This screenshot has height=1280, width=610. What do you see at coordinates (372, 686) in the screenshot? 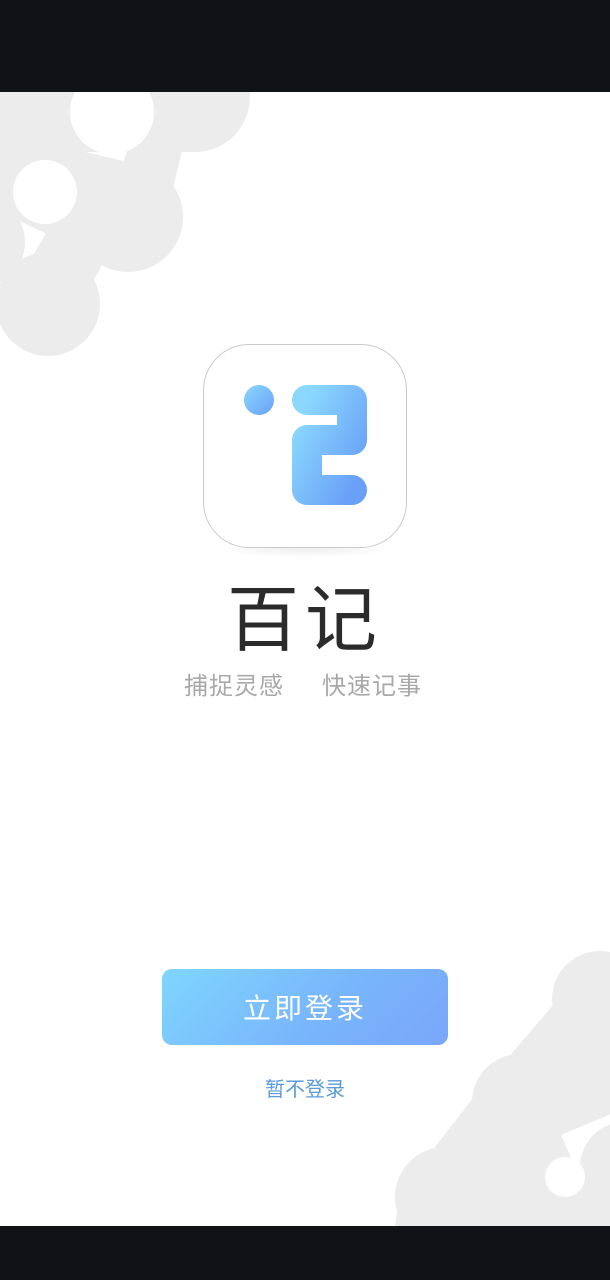
I see `slogan-right: 快速记事` at bounding box center [372, 686].